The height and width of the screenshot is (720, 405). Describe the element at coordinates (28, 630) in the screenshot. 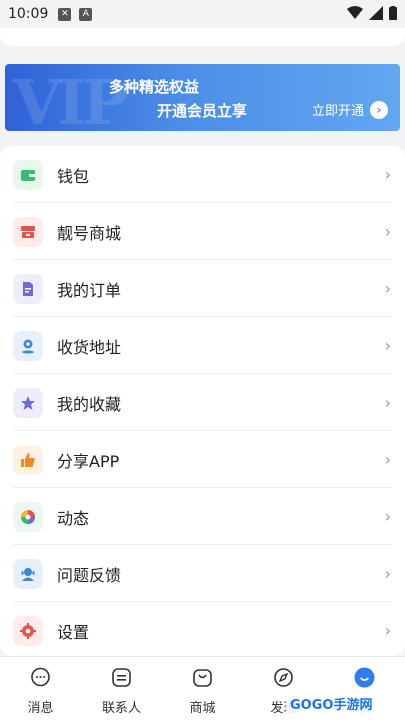

I see `gear-icon` at that location.